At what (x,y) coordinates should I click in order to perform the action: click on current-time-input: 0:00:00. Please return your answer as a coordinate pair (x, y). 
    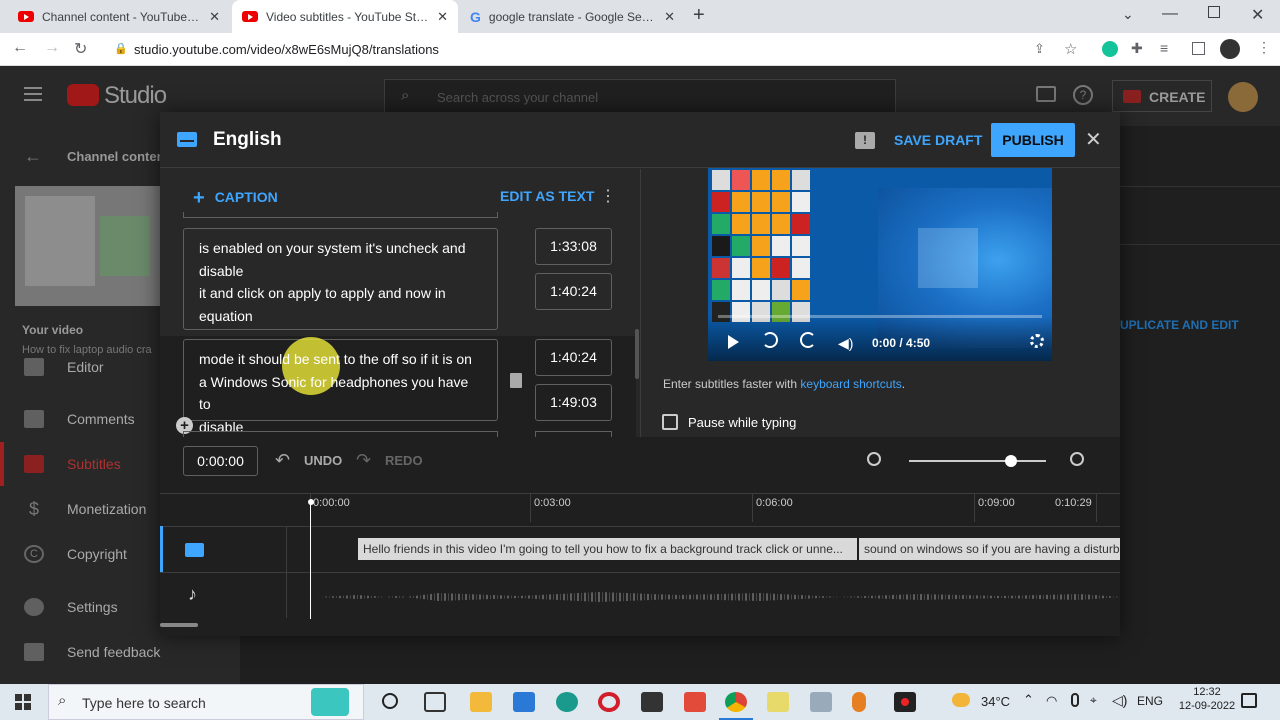
    Looking at the image, I should click on (220, 461).